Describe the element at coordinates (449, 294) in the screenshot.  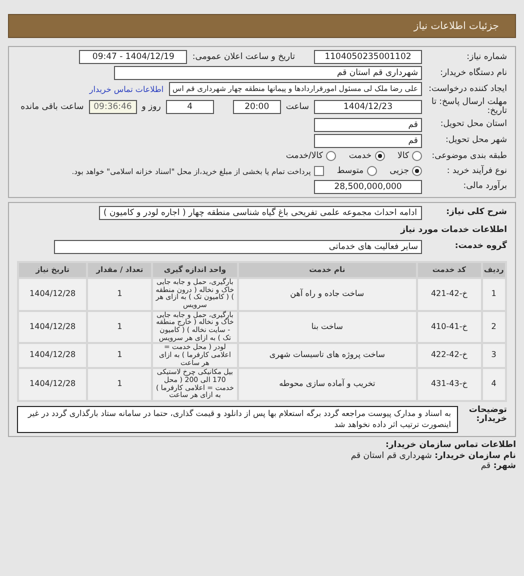
I see `table-cell: خ-42-421` at that location.